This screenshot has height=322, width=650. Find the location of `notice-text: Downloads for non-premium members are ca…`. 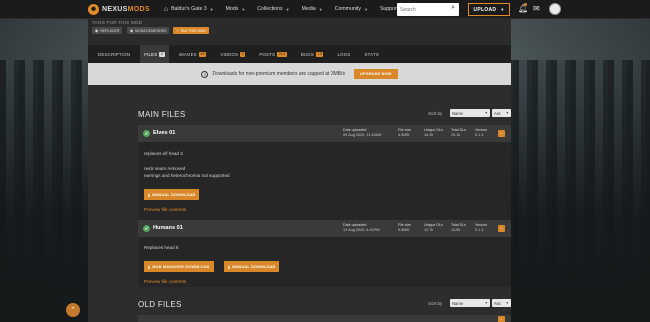

notice-text: Downloads for non-premium members are ca… is located at coordinates (279, 74).